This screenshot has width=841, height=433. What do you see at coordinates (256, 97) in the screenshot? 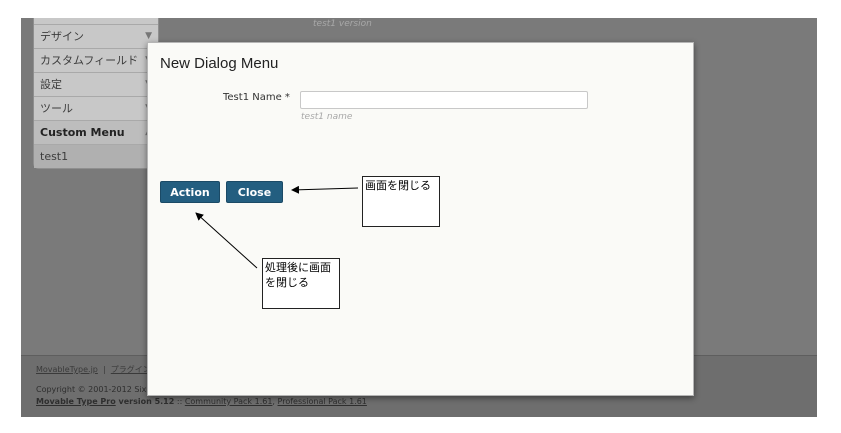
I see `test1-name-label: Test1 Name *` at bounding box center [256, 97].